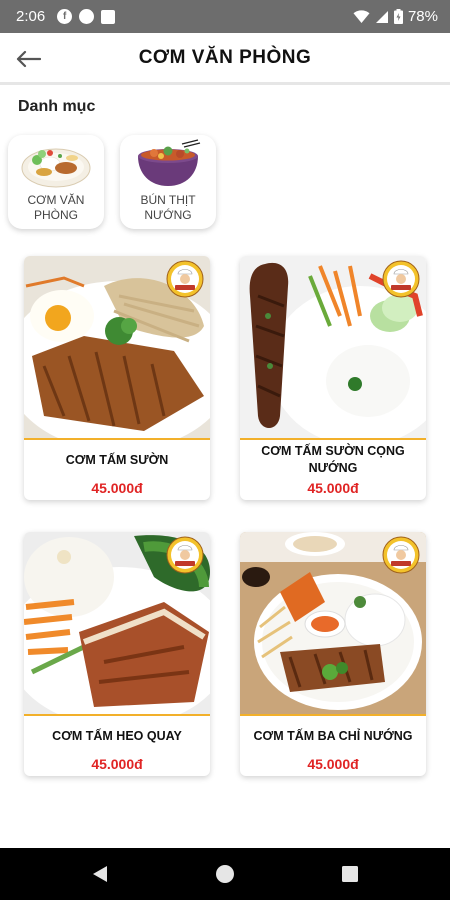 The image size is (450, 900). I want to click on product-name: CƠM TẤM BA CHỈ NƯỚNG, so click(333, 735).